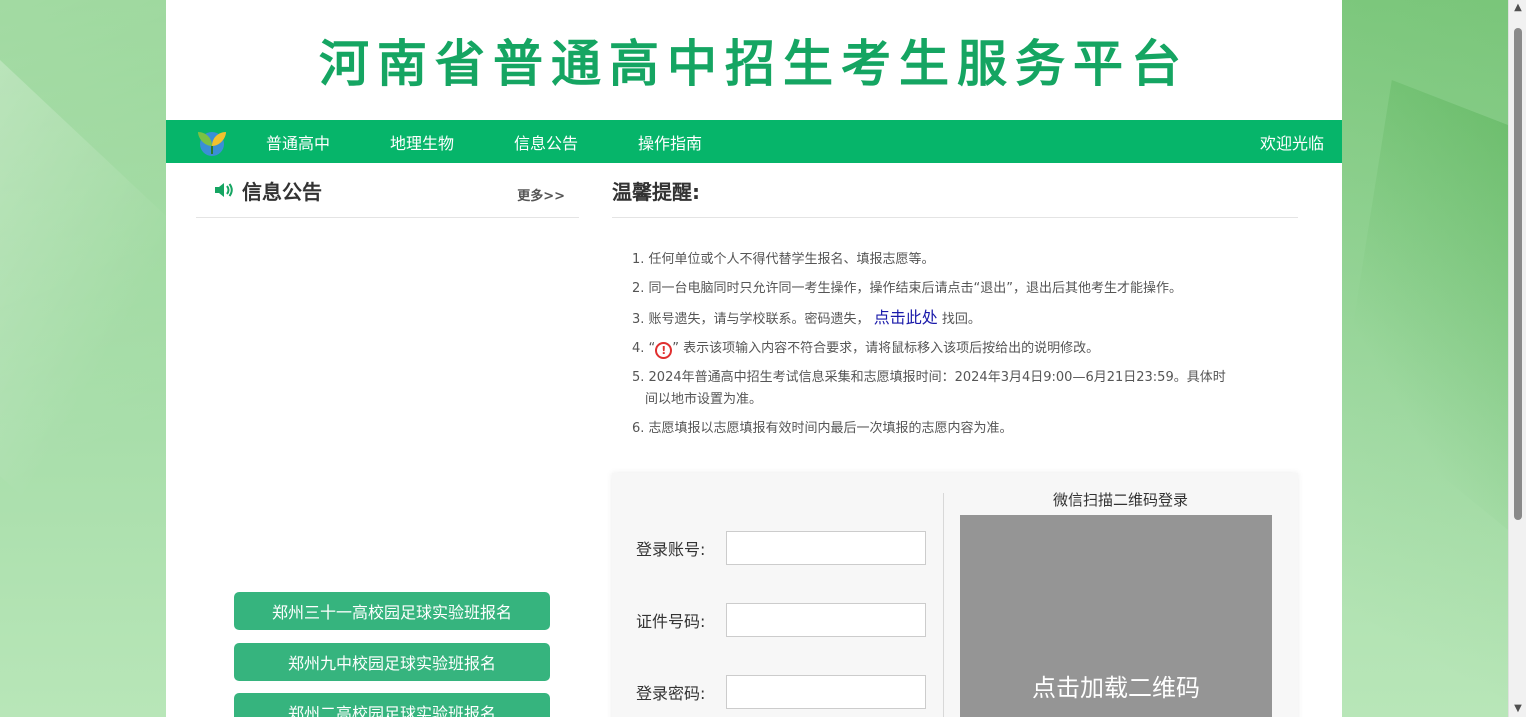  I want to click on announcement-more-link: 更多>>, so click(541, 194).